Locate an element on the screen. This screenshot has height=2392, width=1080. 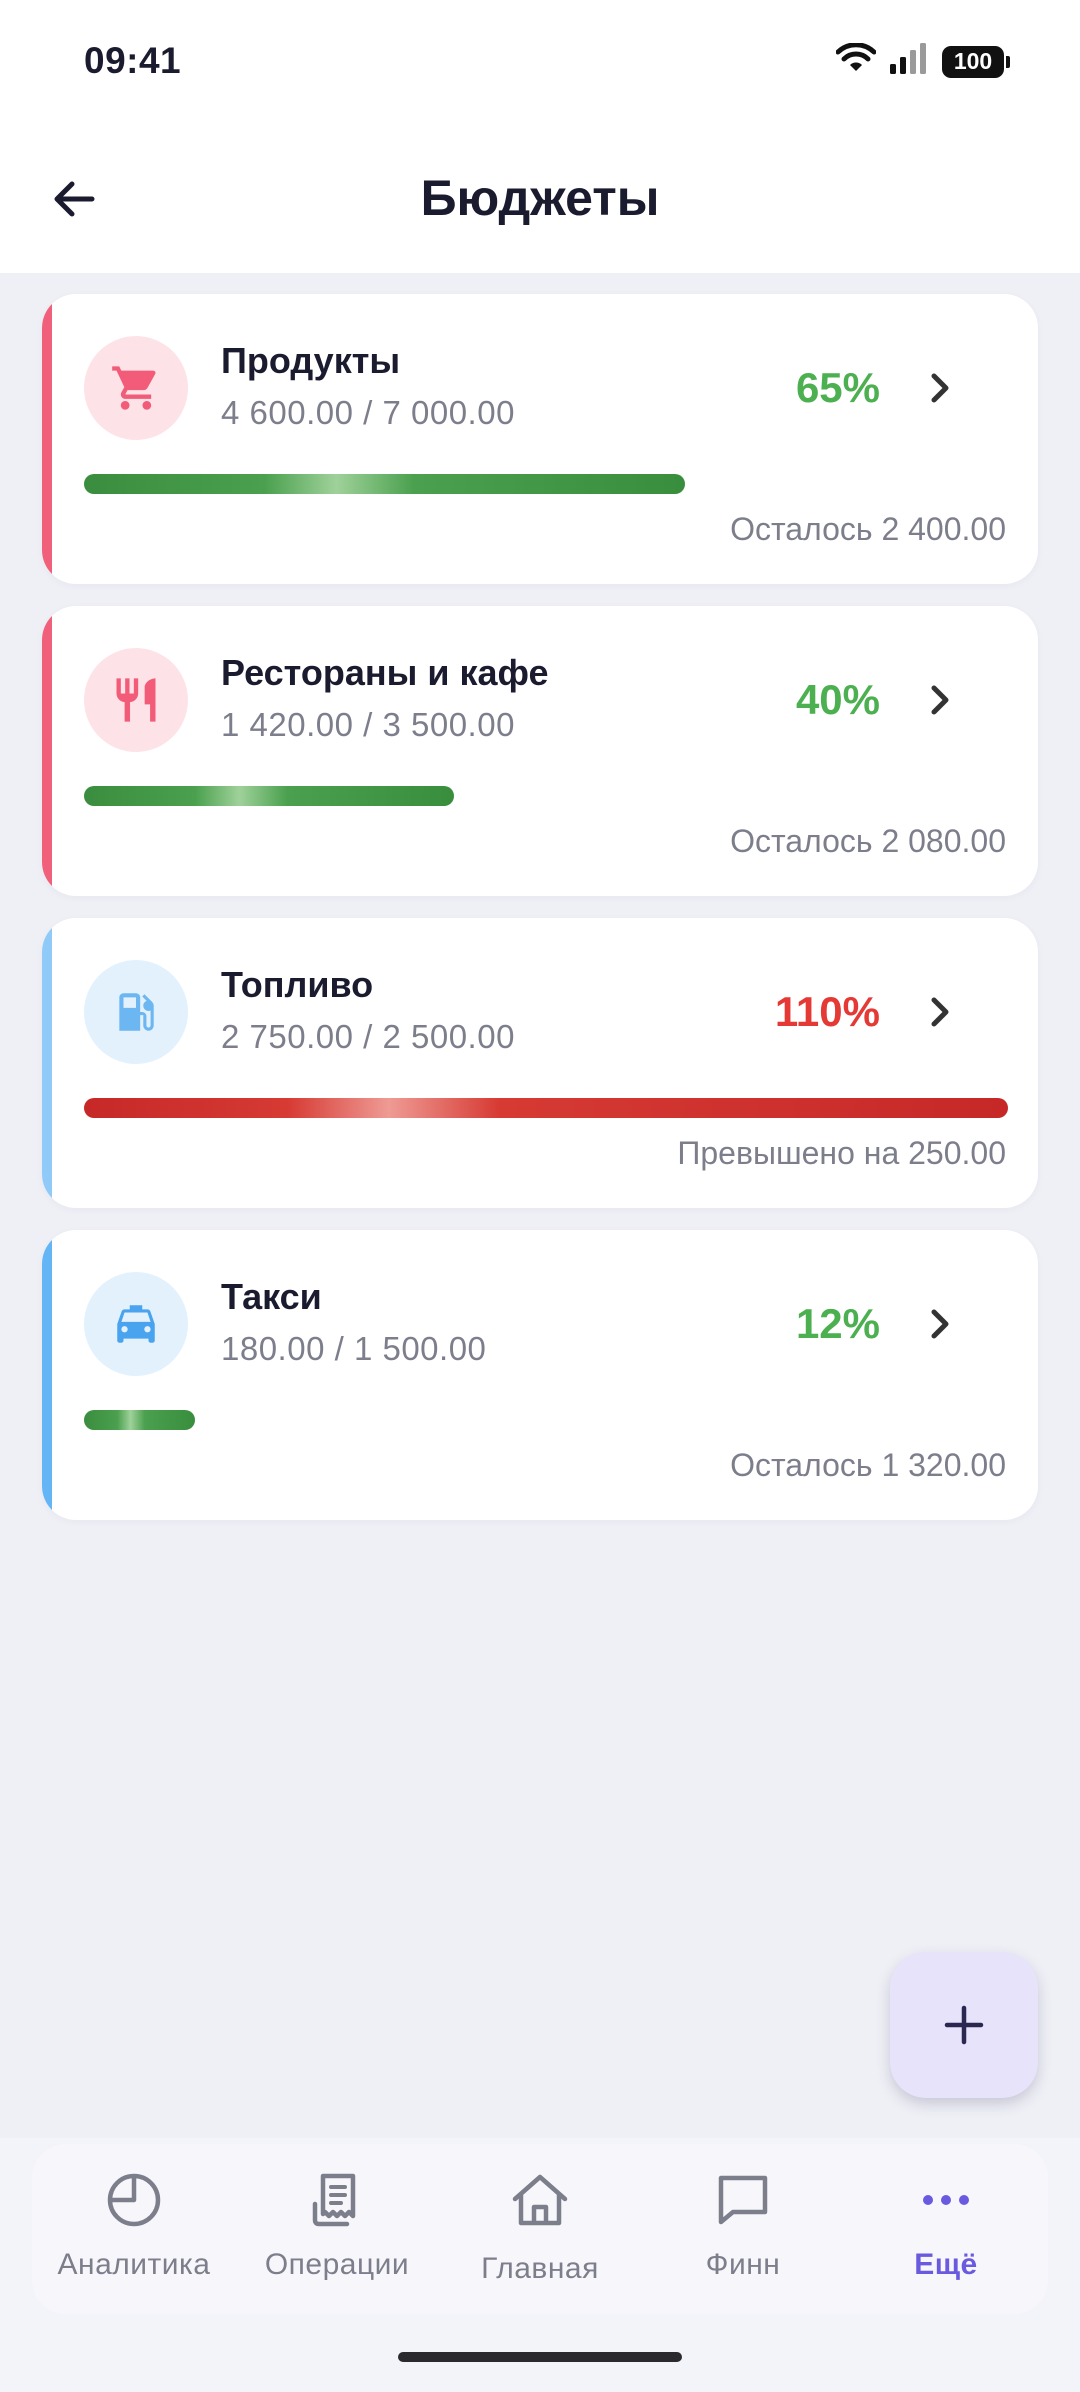
chat-icon is located at coordinates (743, 2200).